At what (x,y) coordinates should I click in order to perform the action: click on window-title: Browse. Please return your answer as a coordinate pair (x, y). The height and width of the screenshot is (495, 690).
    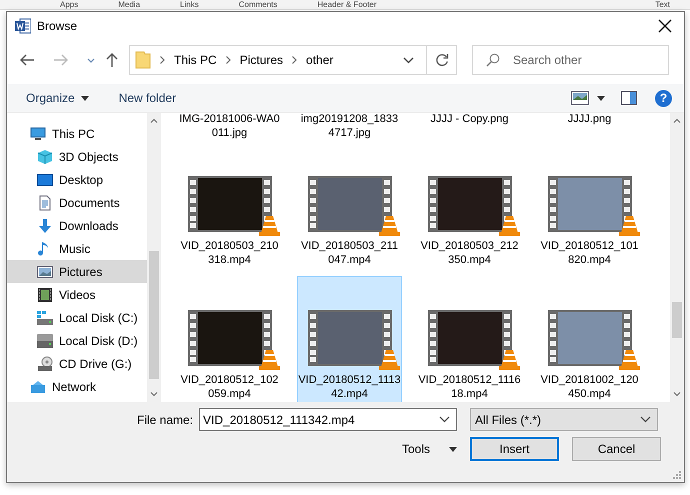
    Looking at the image, I should click on (57, 26).